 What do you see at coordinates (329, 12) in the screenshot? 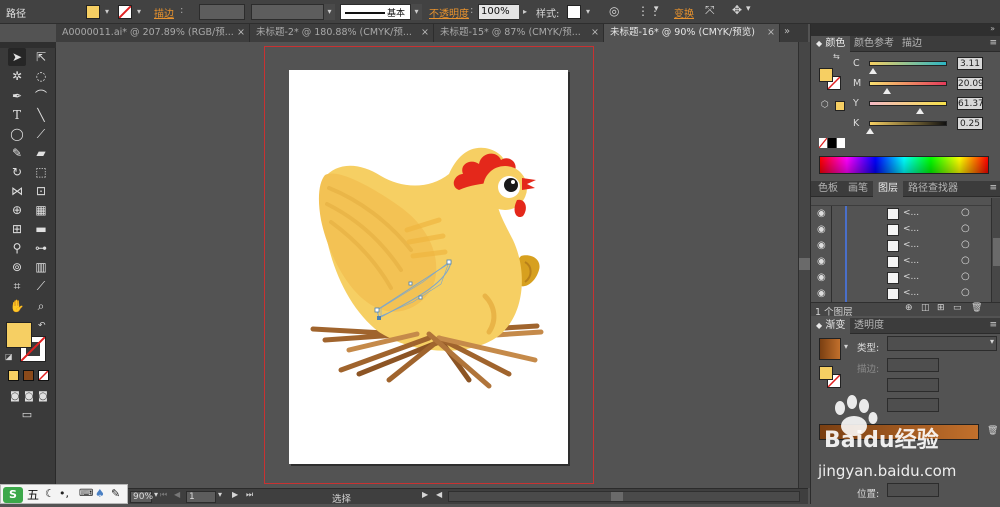
I see `variable-width-arrow-icon: ▾` at bounding box center [329, 12].